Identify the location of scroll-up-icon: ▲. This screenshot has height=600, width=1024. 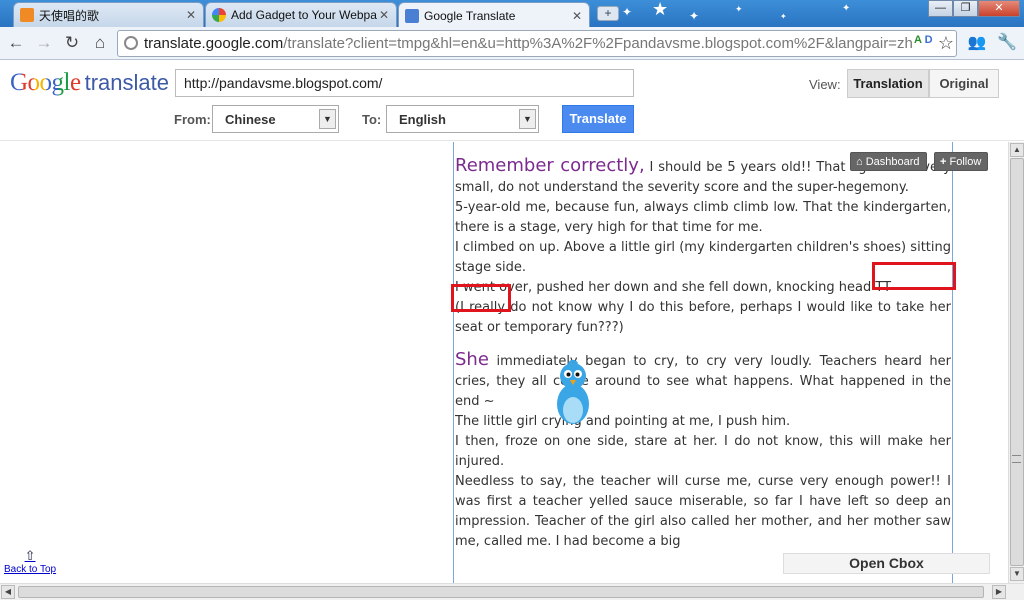
(1017, 150).